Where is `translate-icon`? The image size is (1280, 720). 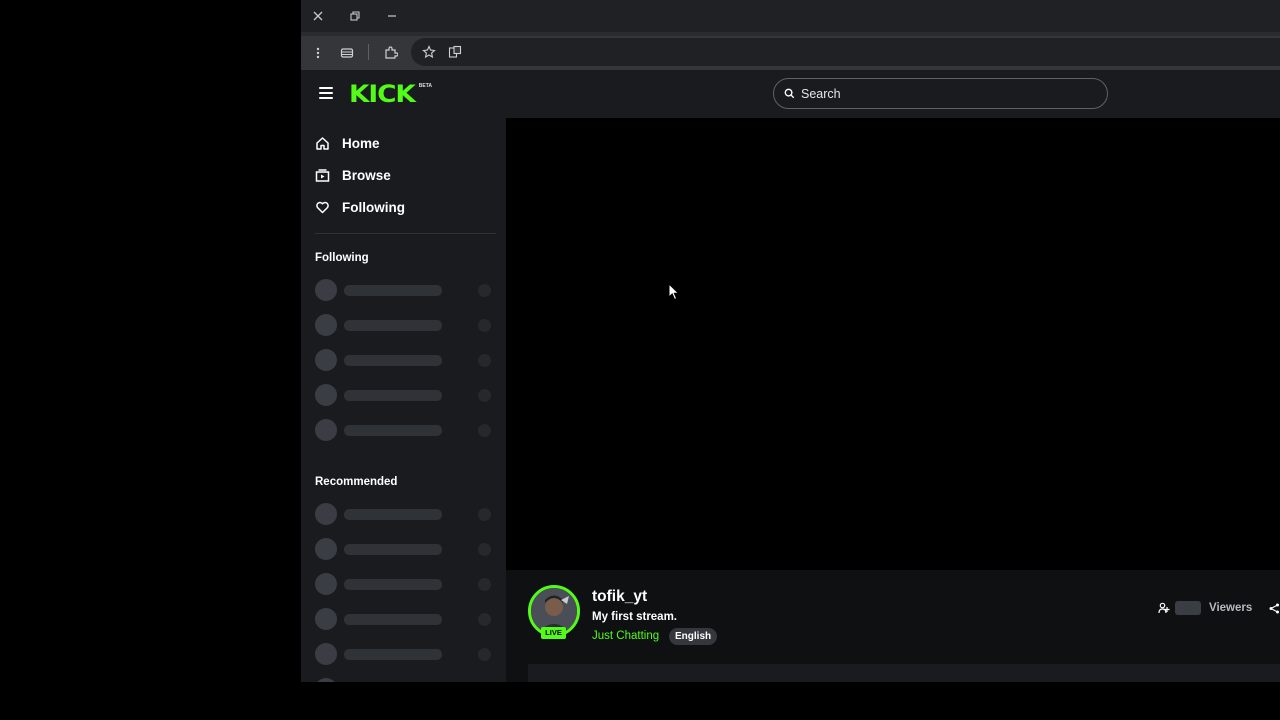
translate-icon is located at coordinates (455, 51).